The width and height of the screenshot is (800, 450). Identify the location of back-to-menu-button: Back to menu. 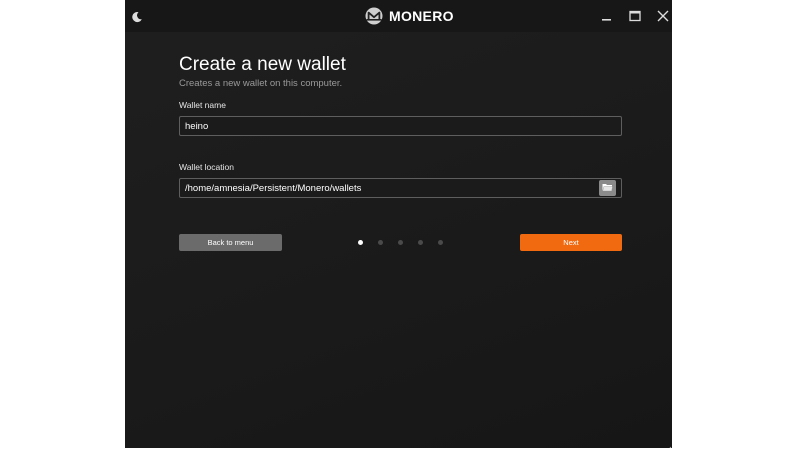
(230, 242).